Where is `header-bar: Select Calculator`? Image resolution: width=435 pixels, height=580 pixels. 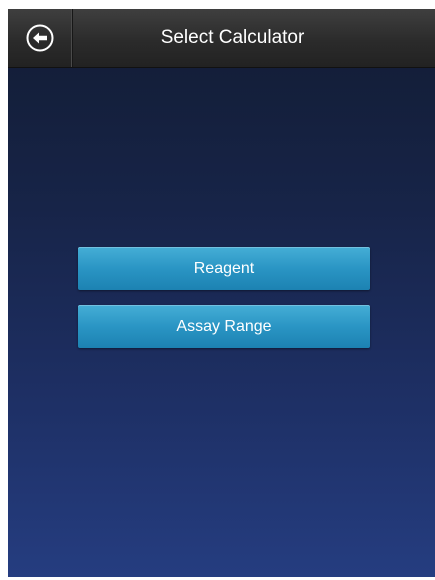
header-bar: Select Calculator is located at coordinates (221, 38).